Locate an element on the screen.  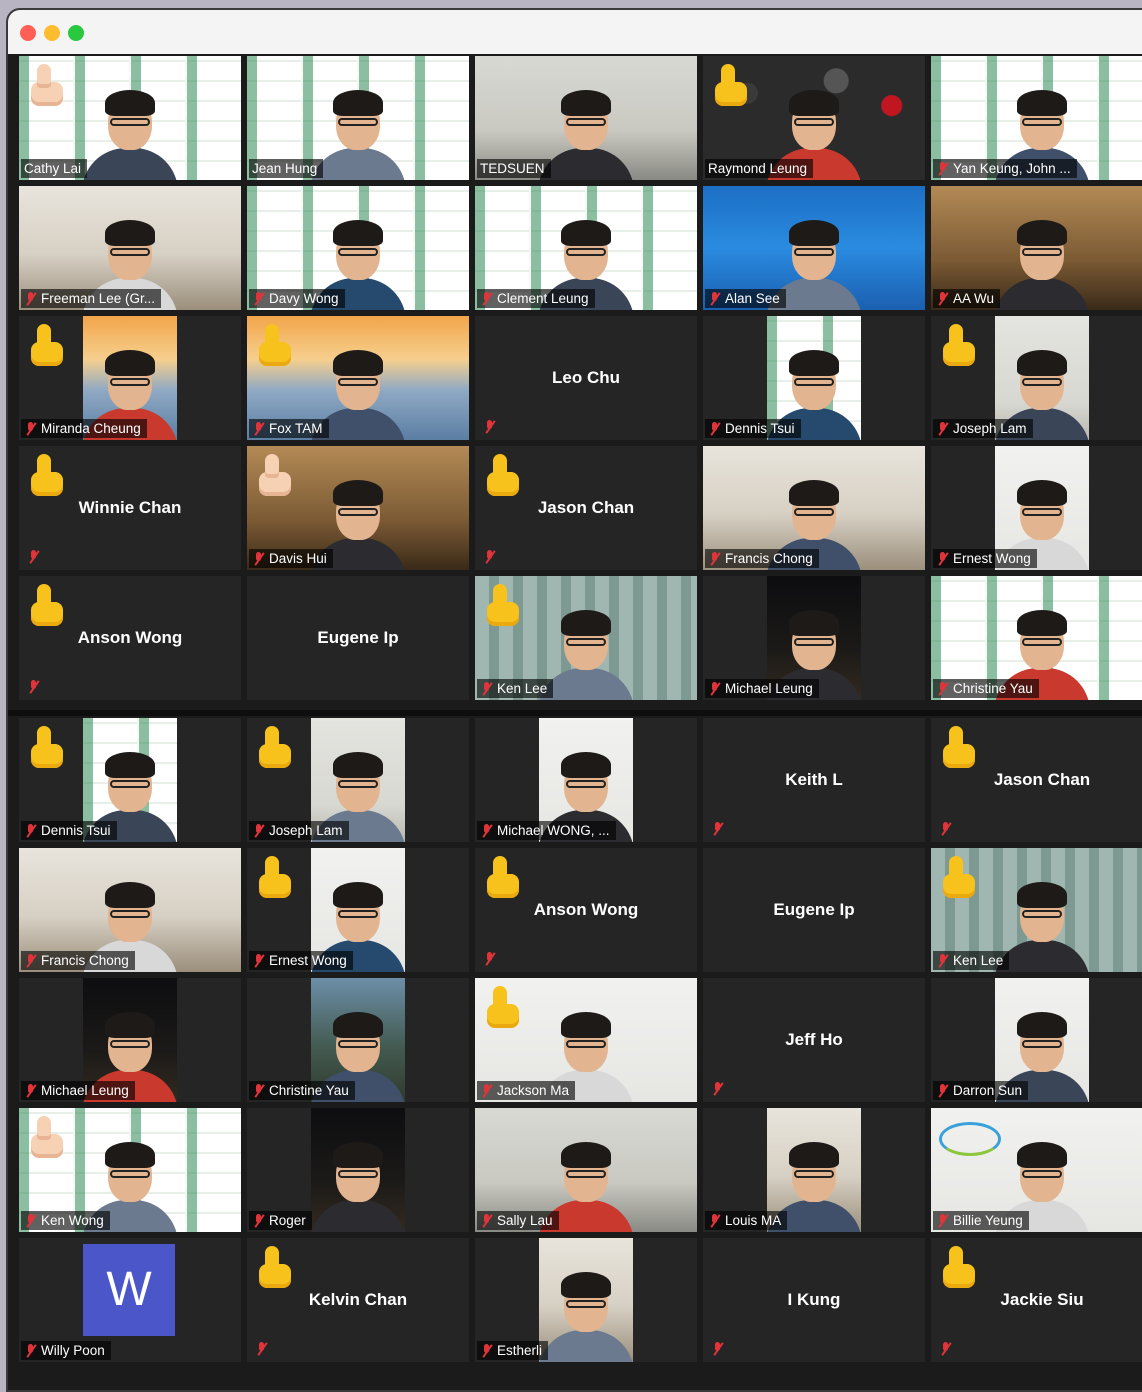
participant-name-label: Sally Lau is located at coordinates (518, 1220).